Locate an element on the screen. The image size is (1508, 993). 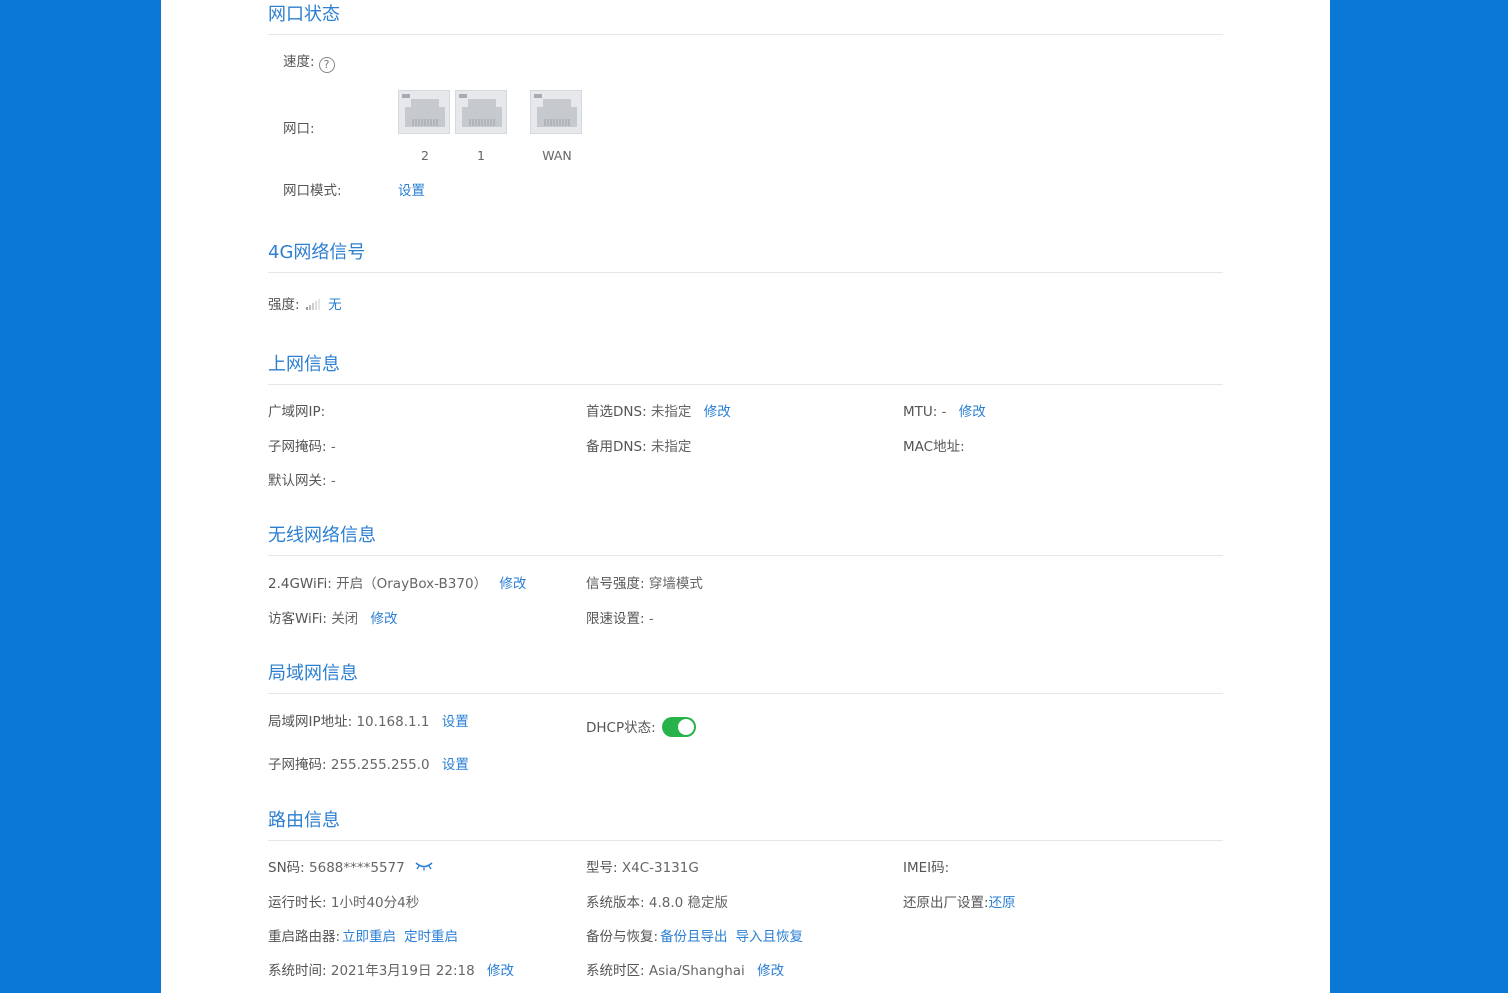
mac-label: MAC地址: is located at coordinates (934, 447).